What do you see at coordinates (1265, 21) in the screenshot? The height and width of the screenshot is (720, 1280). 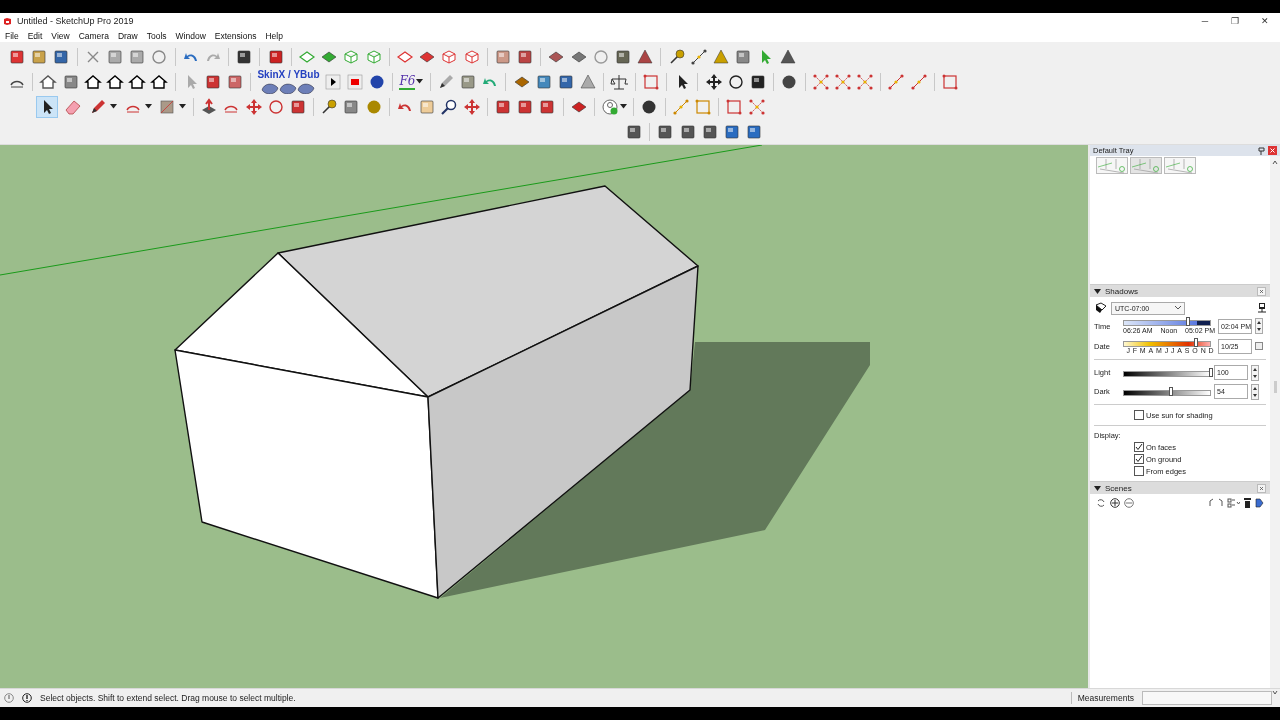 I see `window-control: ✕` at bounding box center [1265, 21].